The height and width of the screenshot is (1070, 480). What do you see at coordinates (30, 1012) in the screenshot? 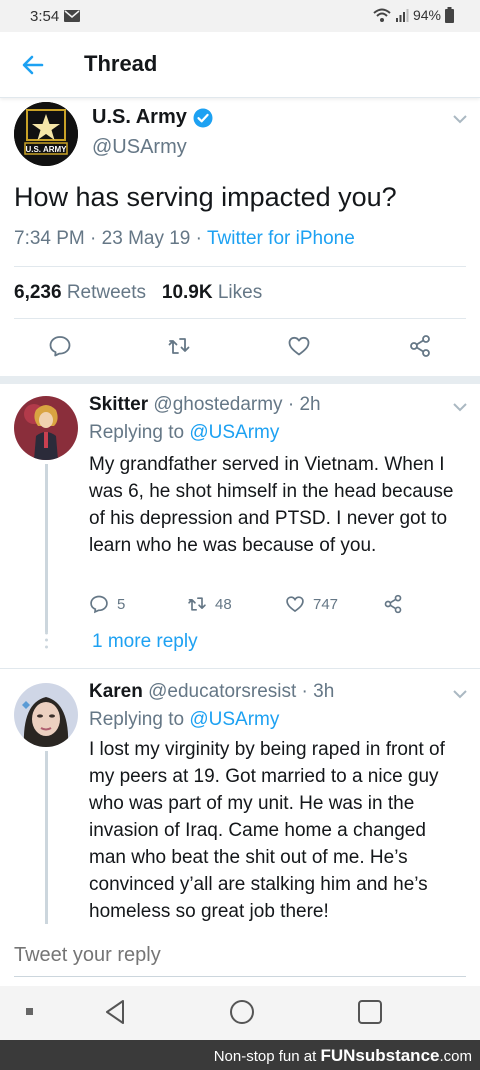
I see `square-dot-icon` at bounding box center [30, 1012].